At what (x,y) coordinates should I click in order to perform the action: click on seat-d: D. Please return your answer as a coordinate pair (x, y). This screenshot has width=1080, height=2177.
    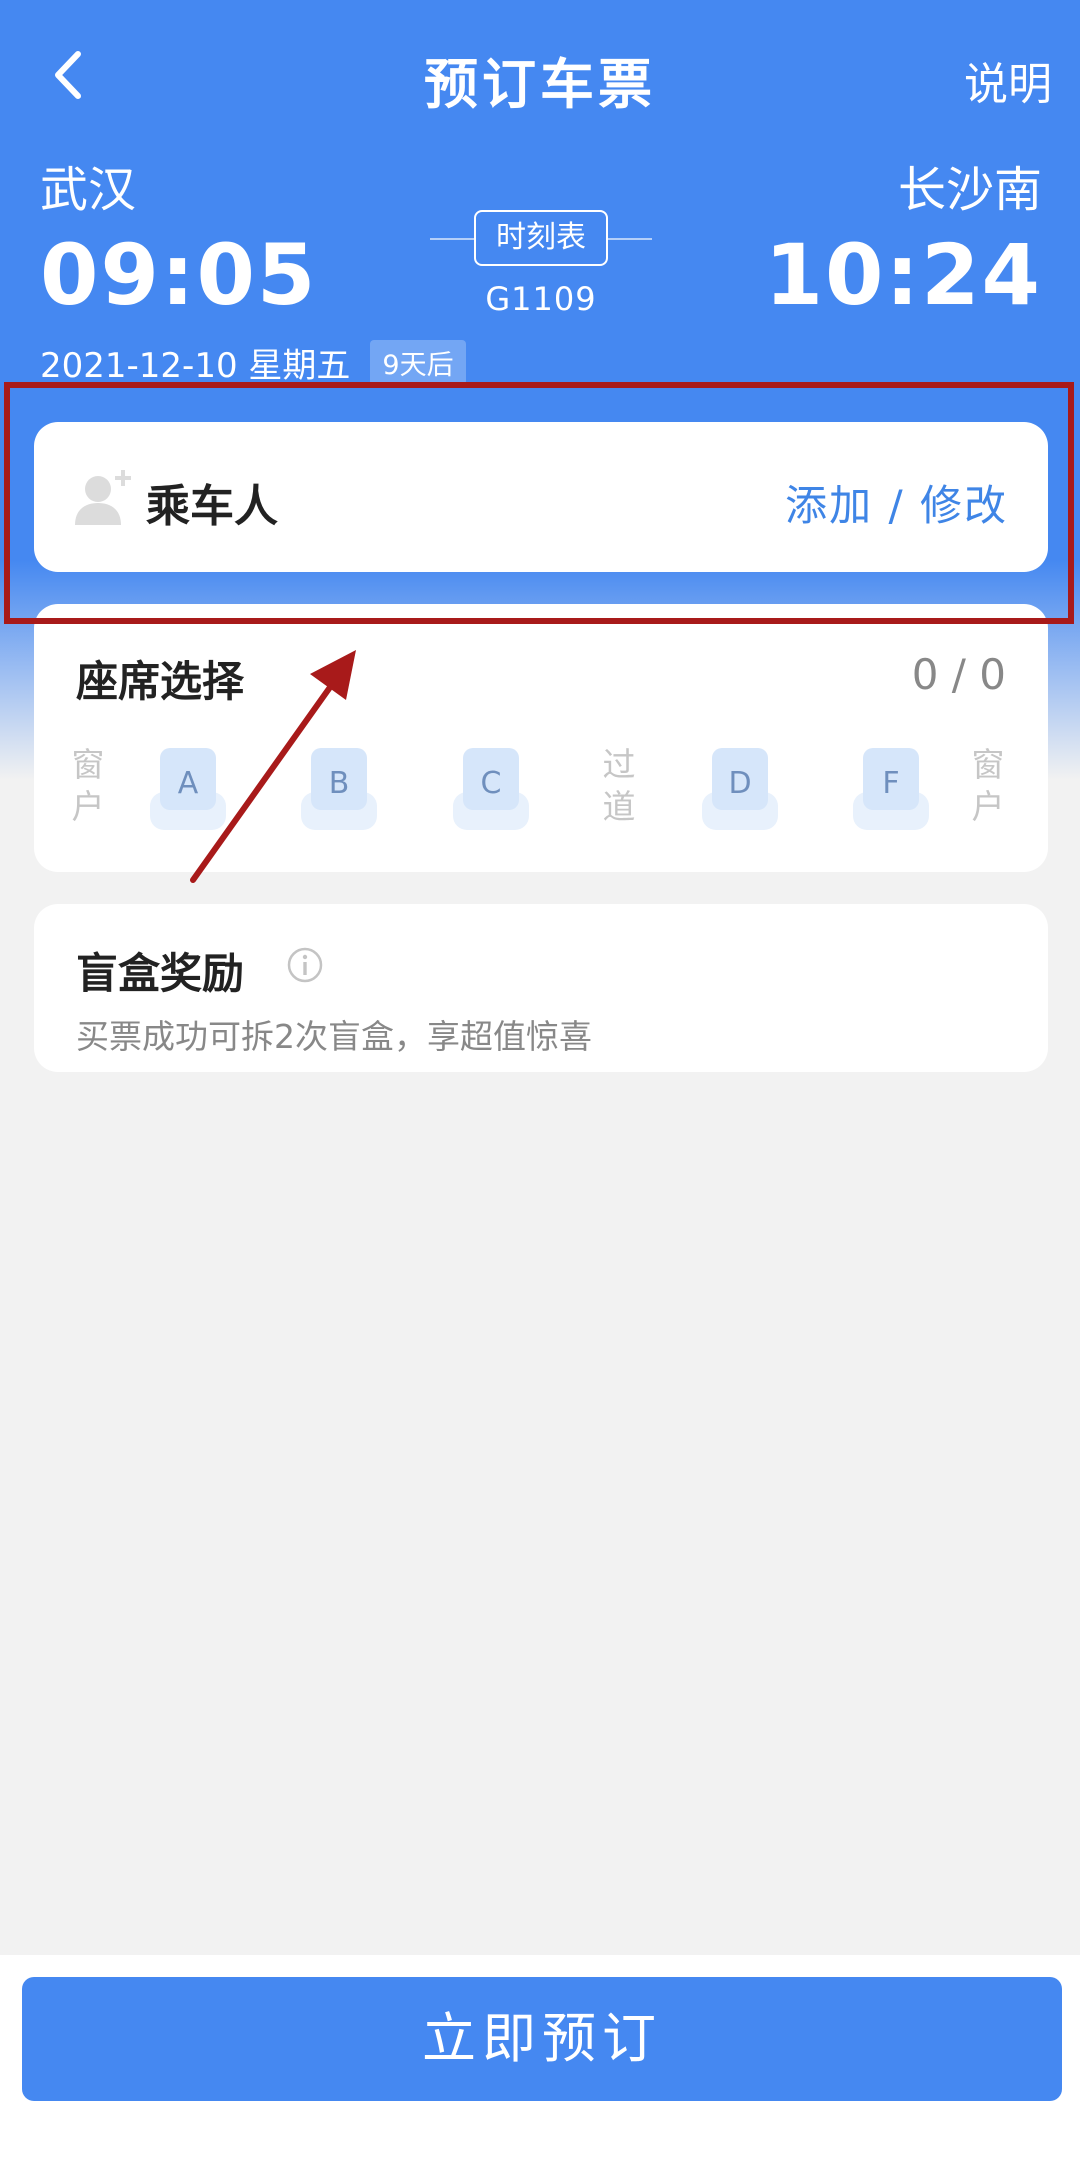
    Looking at the image, I should click on (740, 788).